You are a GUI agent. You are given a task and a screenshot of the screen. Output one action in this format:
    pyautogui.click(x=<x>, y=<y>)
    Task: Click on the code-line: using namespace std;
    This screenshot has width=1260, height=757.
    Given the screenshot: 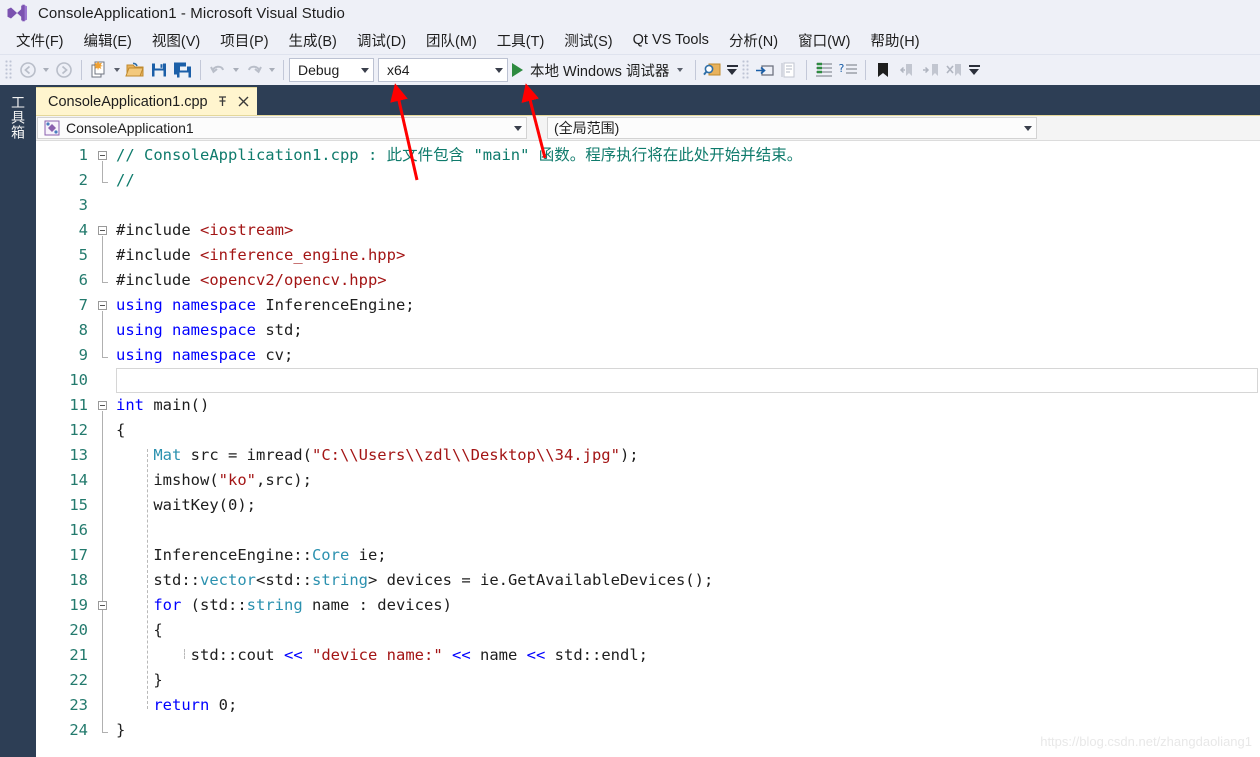 What is the action you would take?
    pyautogui.click(x=688, y=330)
    